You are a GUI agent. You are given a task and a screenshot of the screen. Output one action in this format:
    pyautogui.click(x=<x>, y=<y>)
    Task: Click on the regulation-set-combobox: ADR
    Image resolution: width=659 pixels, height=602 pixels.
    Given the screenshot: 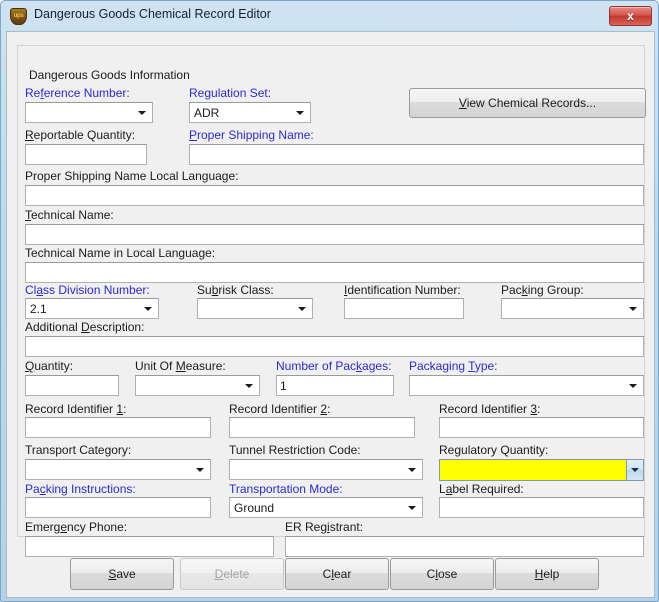 What is the action you would take?
    pyautogui.click(x=250, y=112)
    